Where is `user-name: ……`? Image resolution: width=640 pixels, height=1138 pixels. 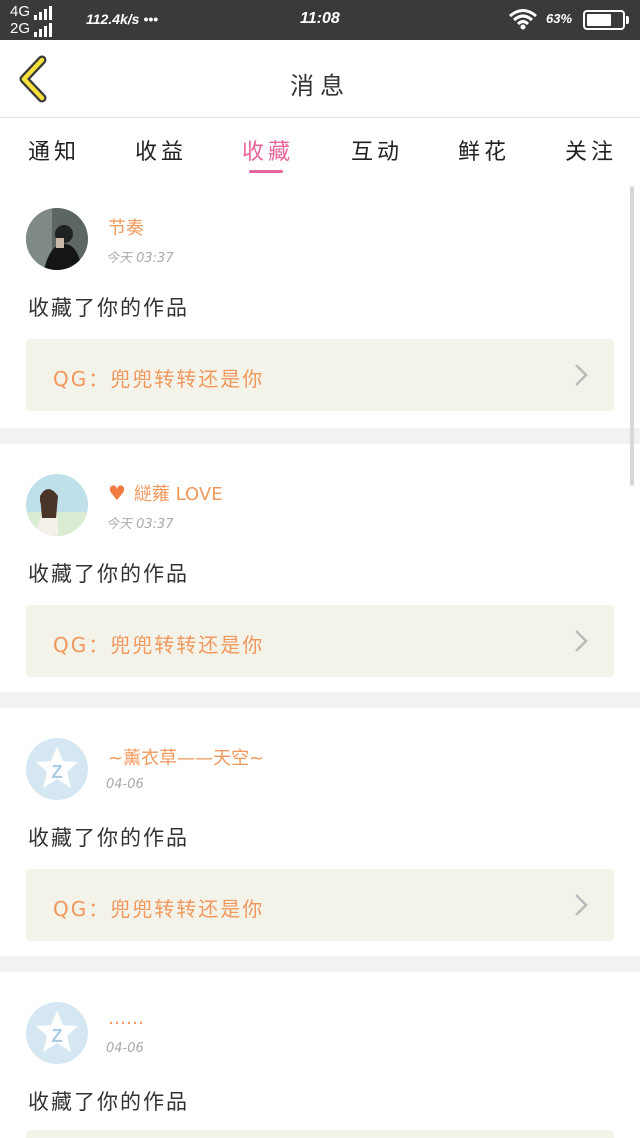 user-name: …… is located at coordinates (126, 1018).